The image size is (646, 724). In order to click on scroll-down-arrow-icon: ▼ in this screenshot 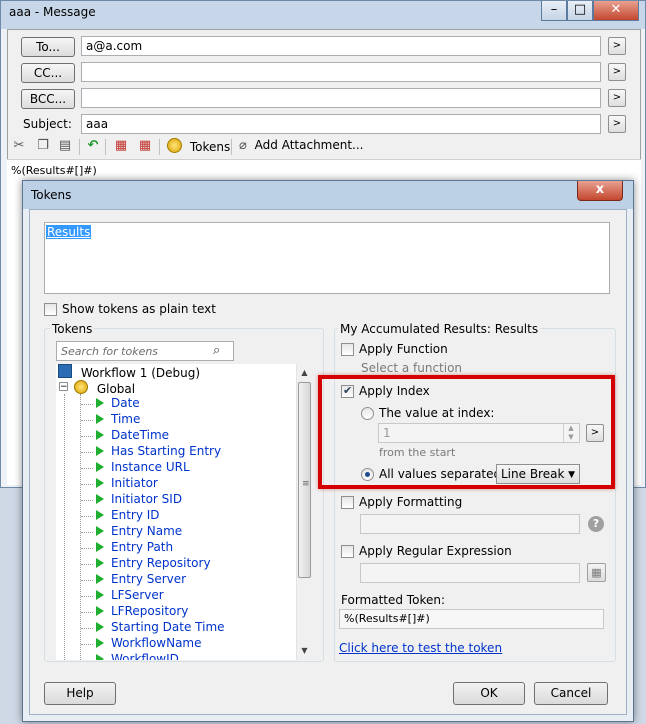, I will do `click(304, 650)`.